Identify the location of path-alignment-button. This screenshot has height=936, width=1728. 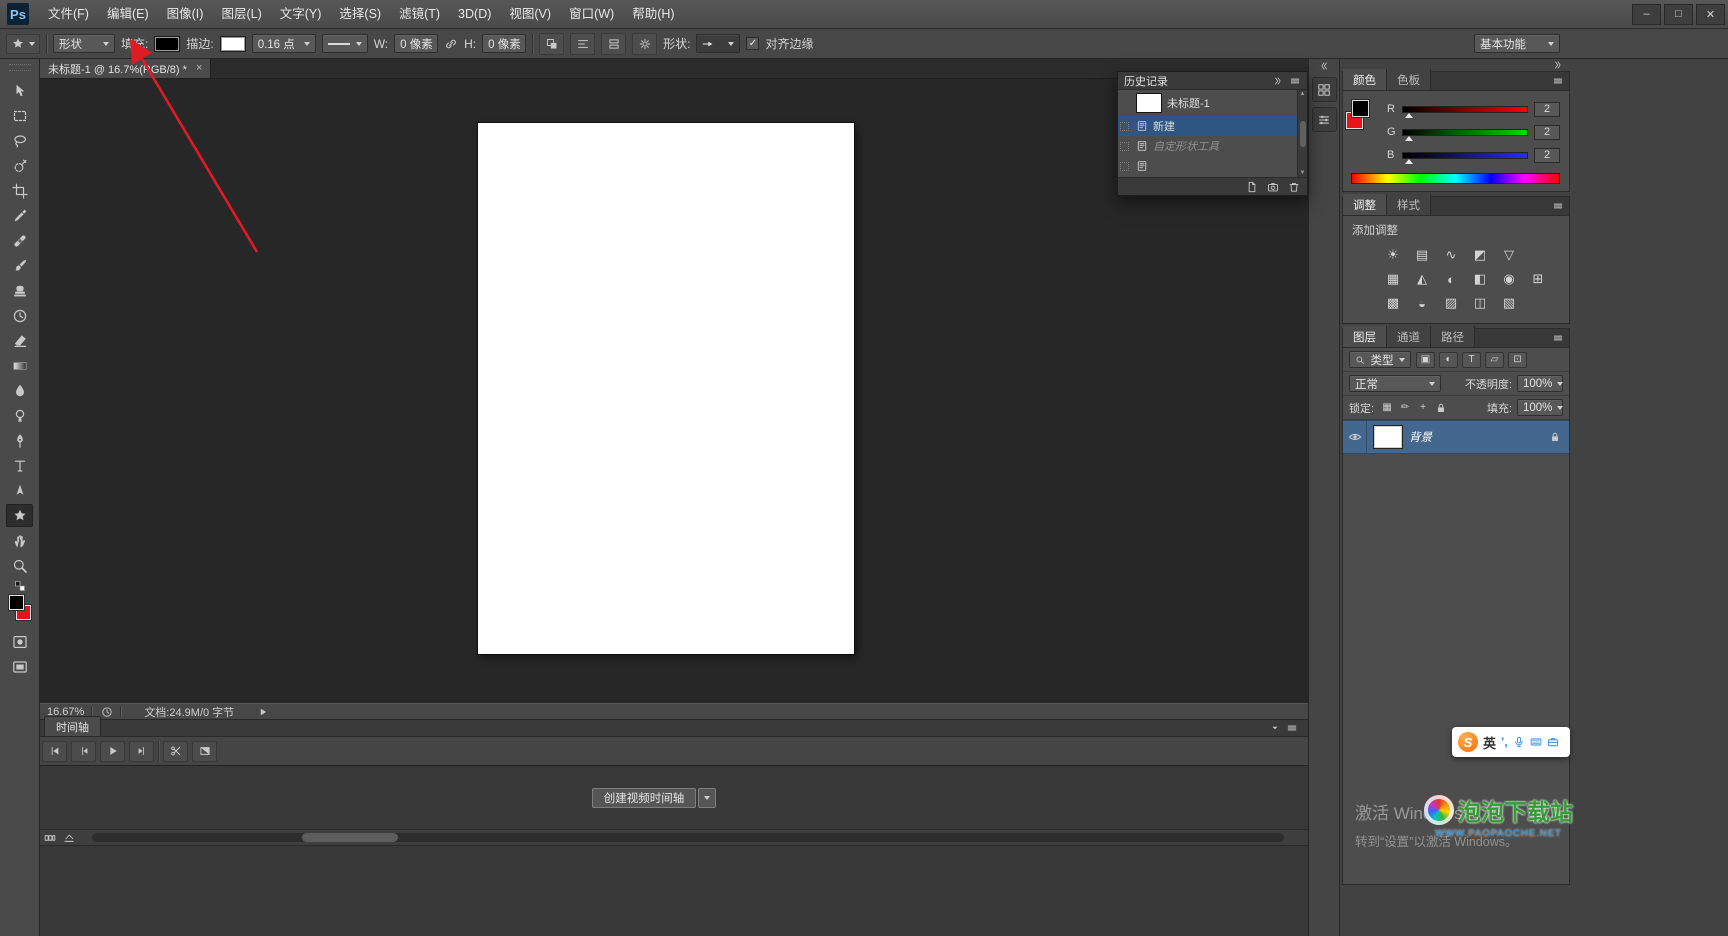
(583, 43).